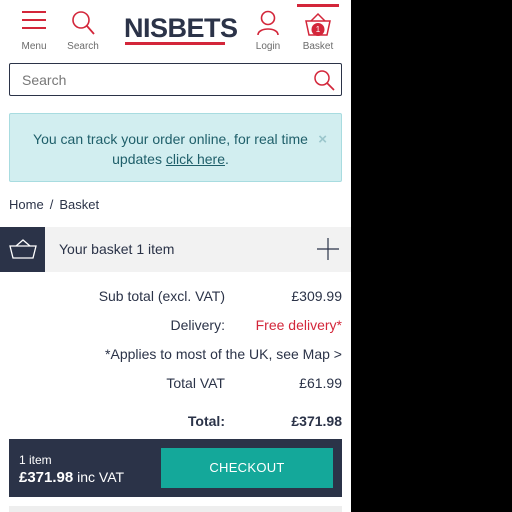 The width and height of the screenshot is (512, 512). I want to click on vat-value: £61.99, so click(320, 383).